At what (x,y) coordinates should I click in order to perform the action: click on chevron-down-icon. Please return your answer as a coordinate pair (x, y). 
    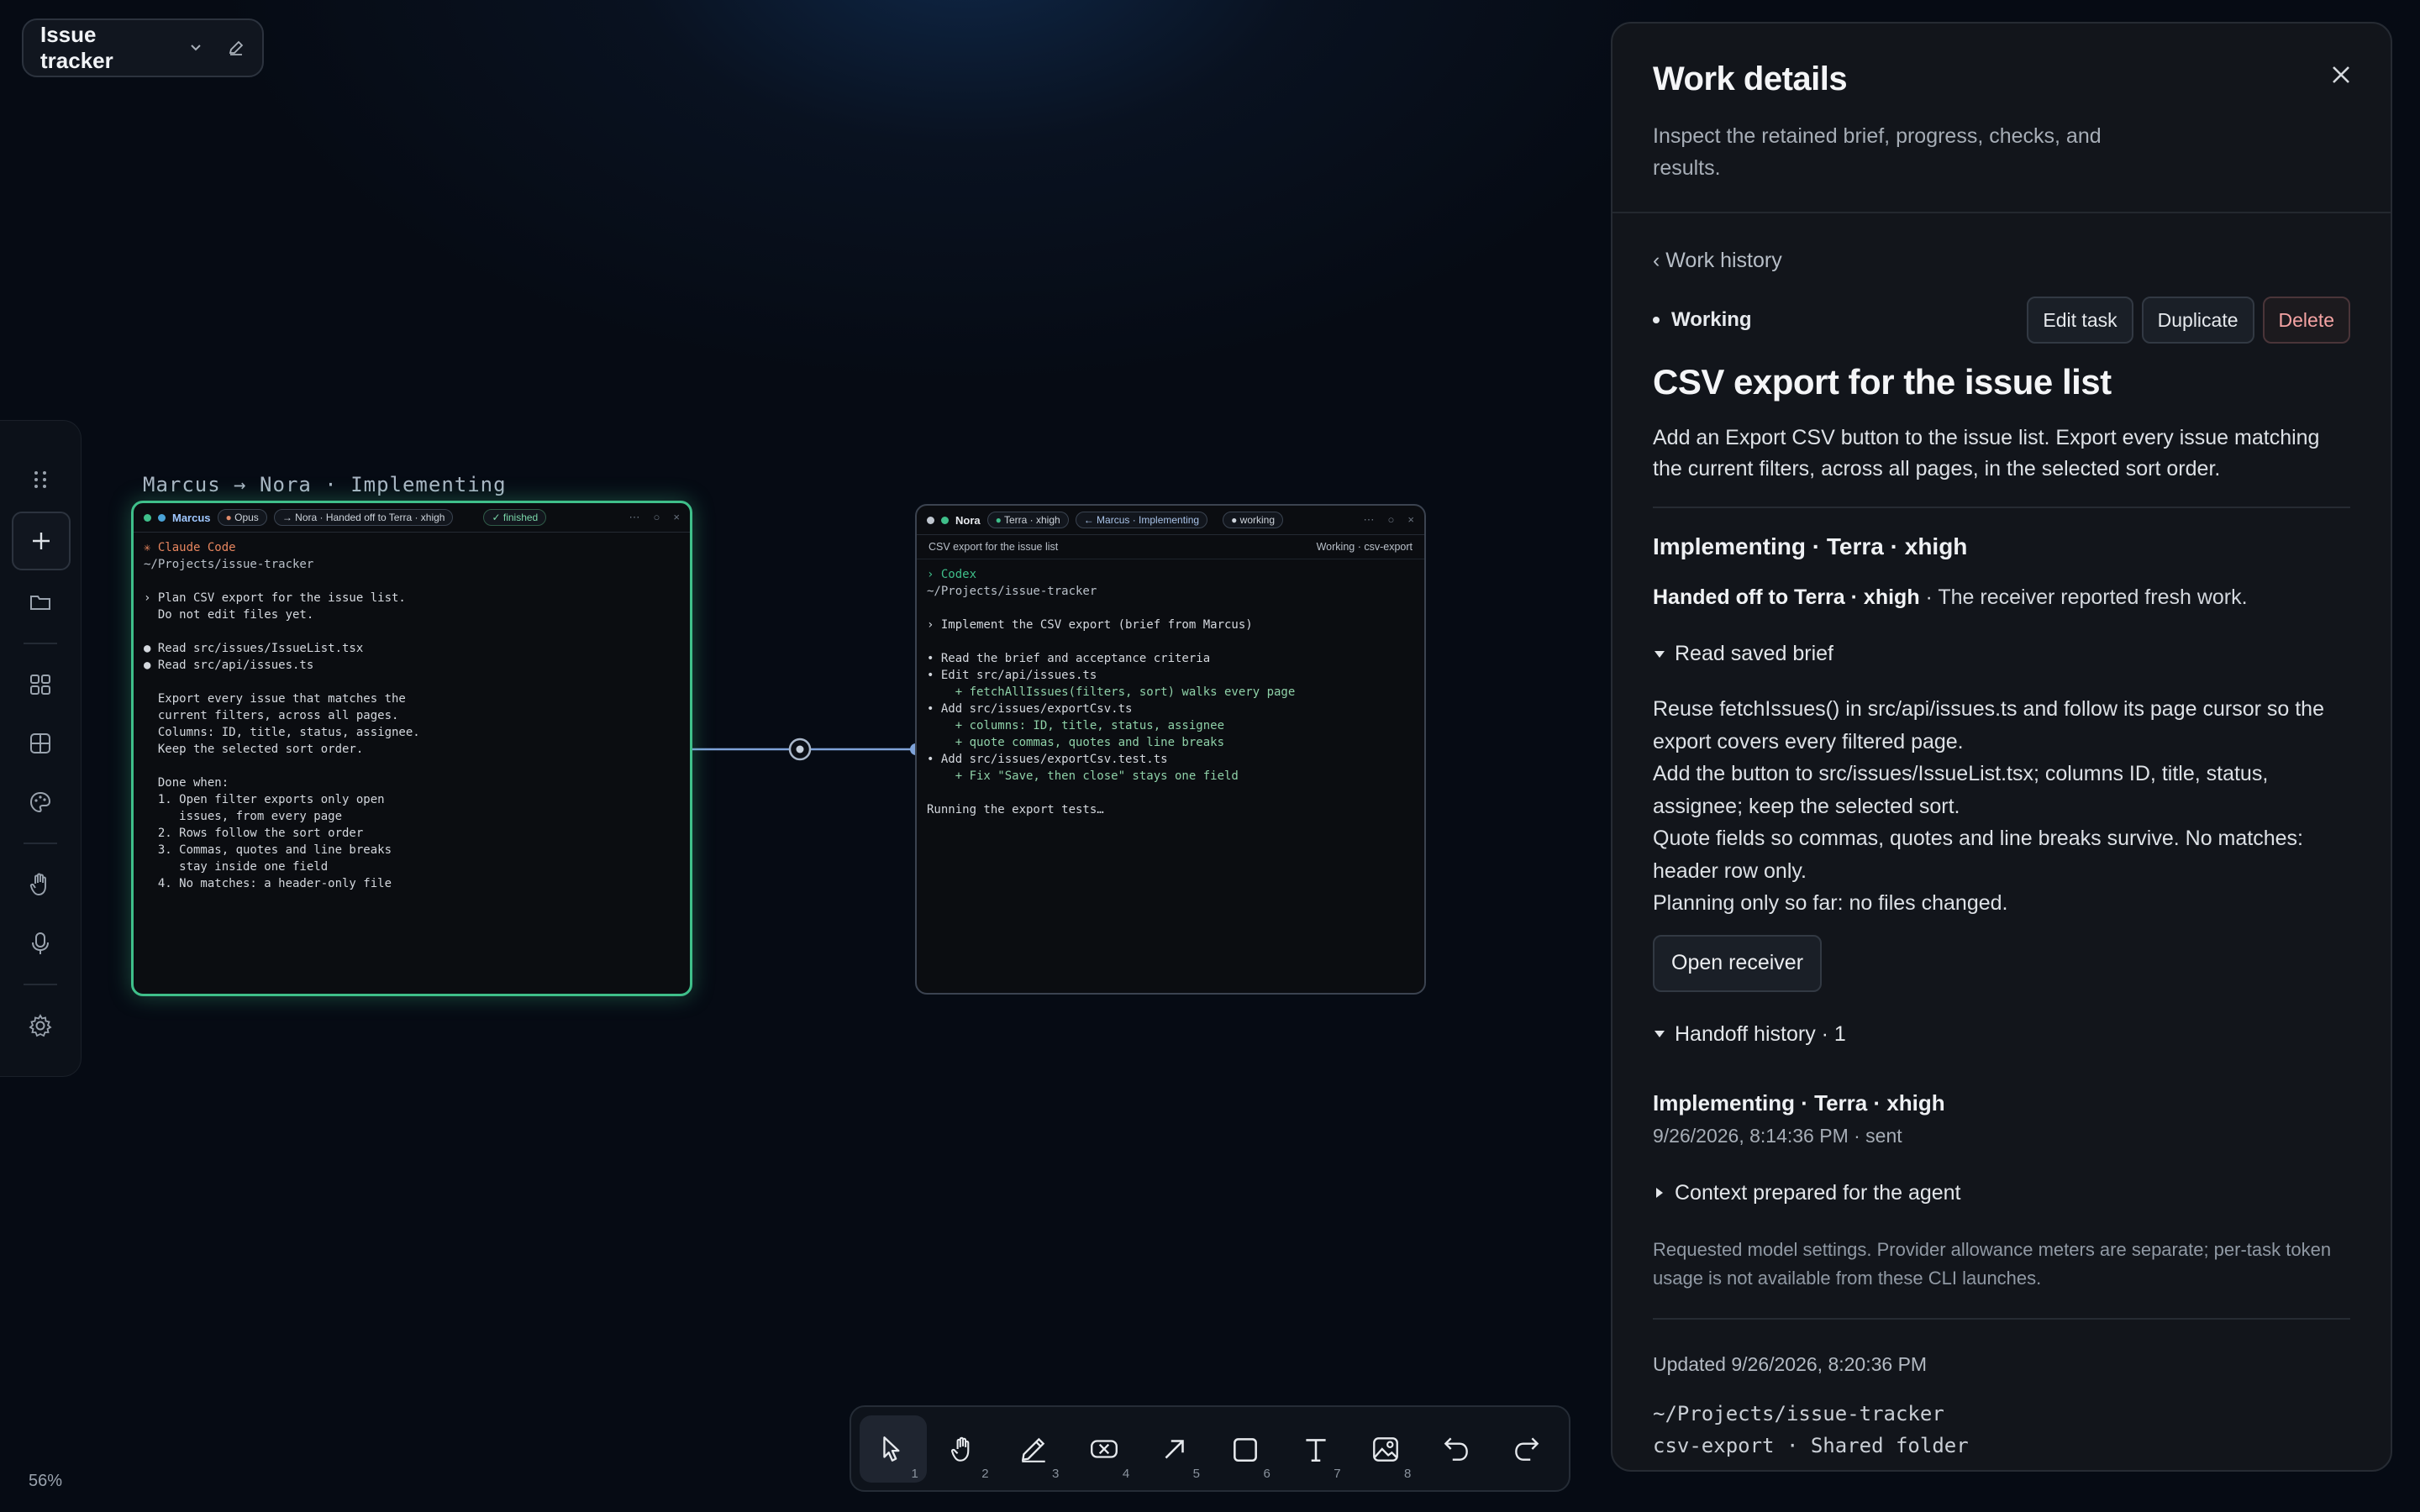
    Looking at the image, I should click on (195, 47).